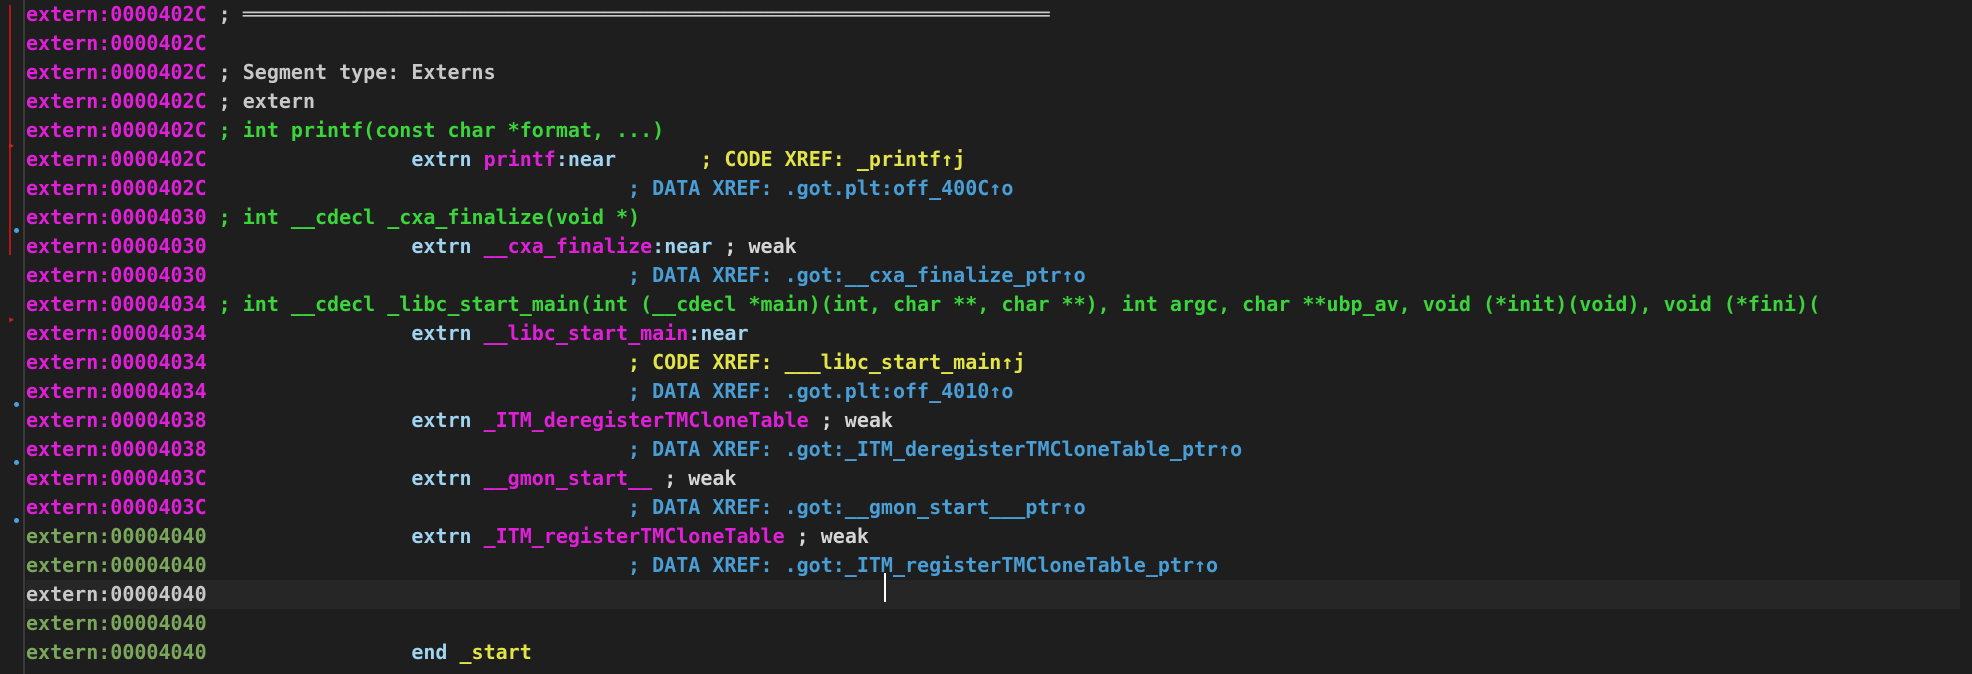 This screenshot has height=674, width=1972. What do you see at coordinates (224, 14) in the screenshot?
I see `comment-text: ;` at bounding box center [224, 14].